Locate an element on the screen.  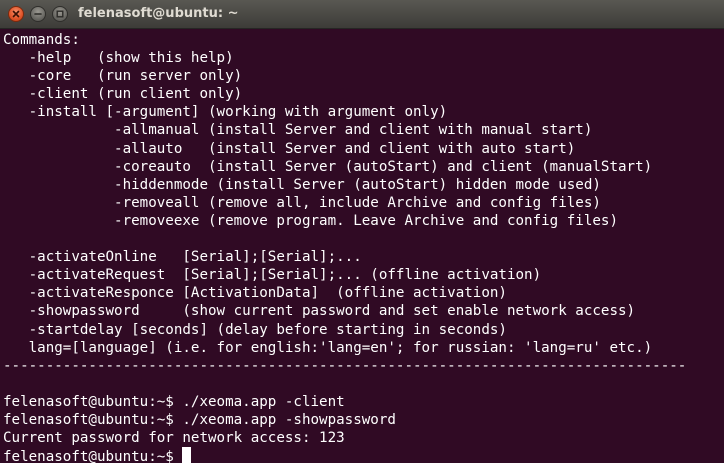
prompt-line: felenasoft@ubuntu:~$ is located at coordinates (344, 455).